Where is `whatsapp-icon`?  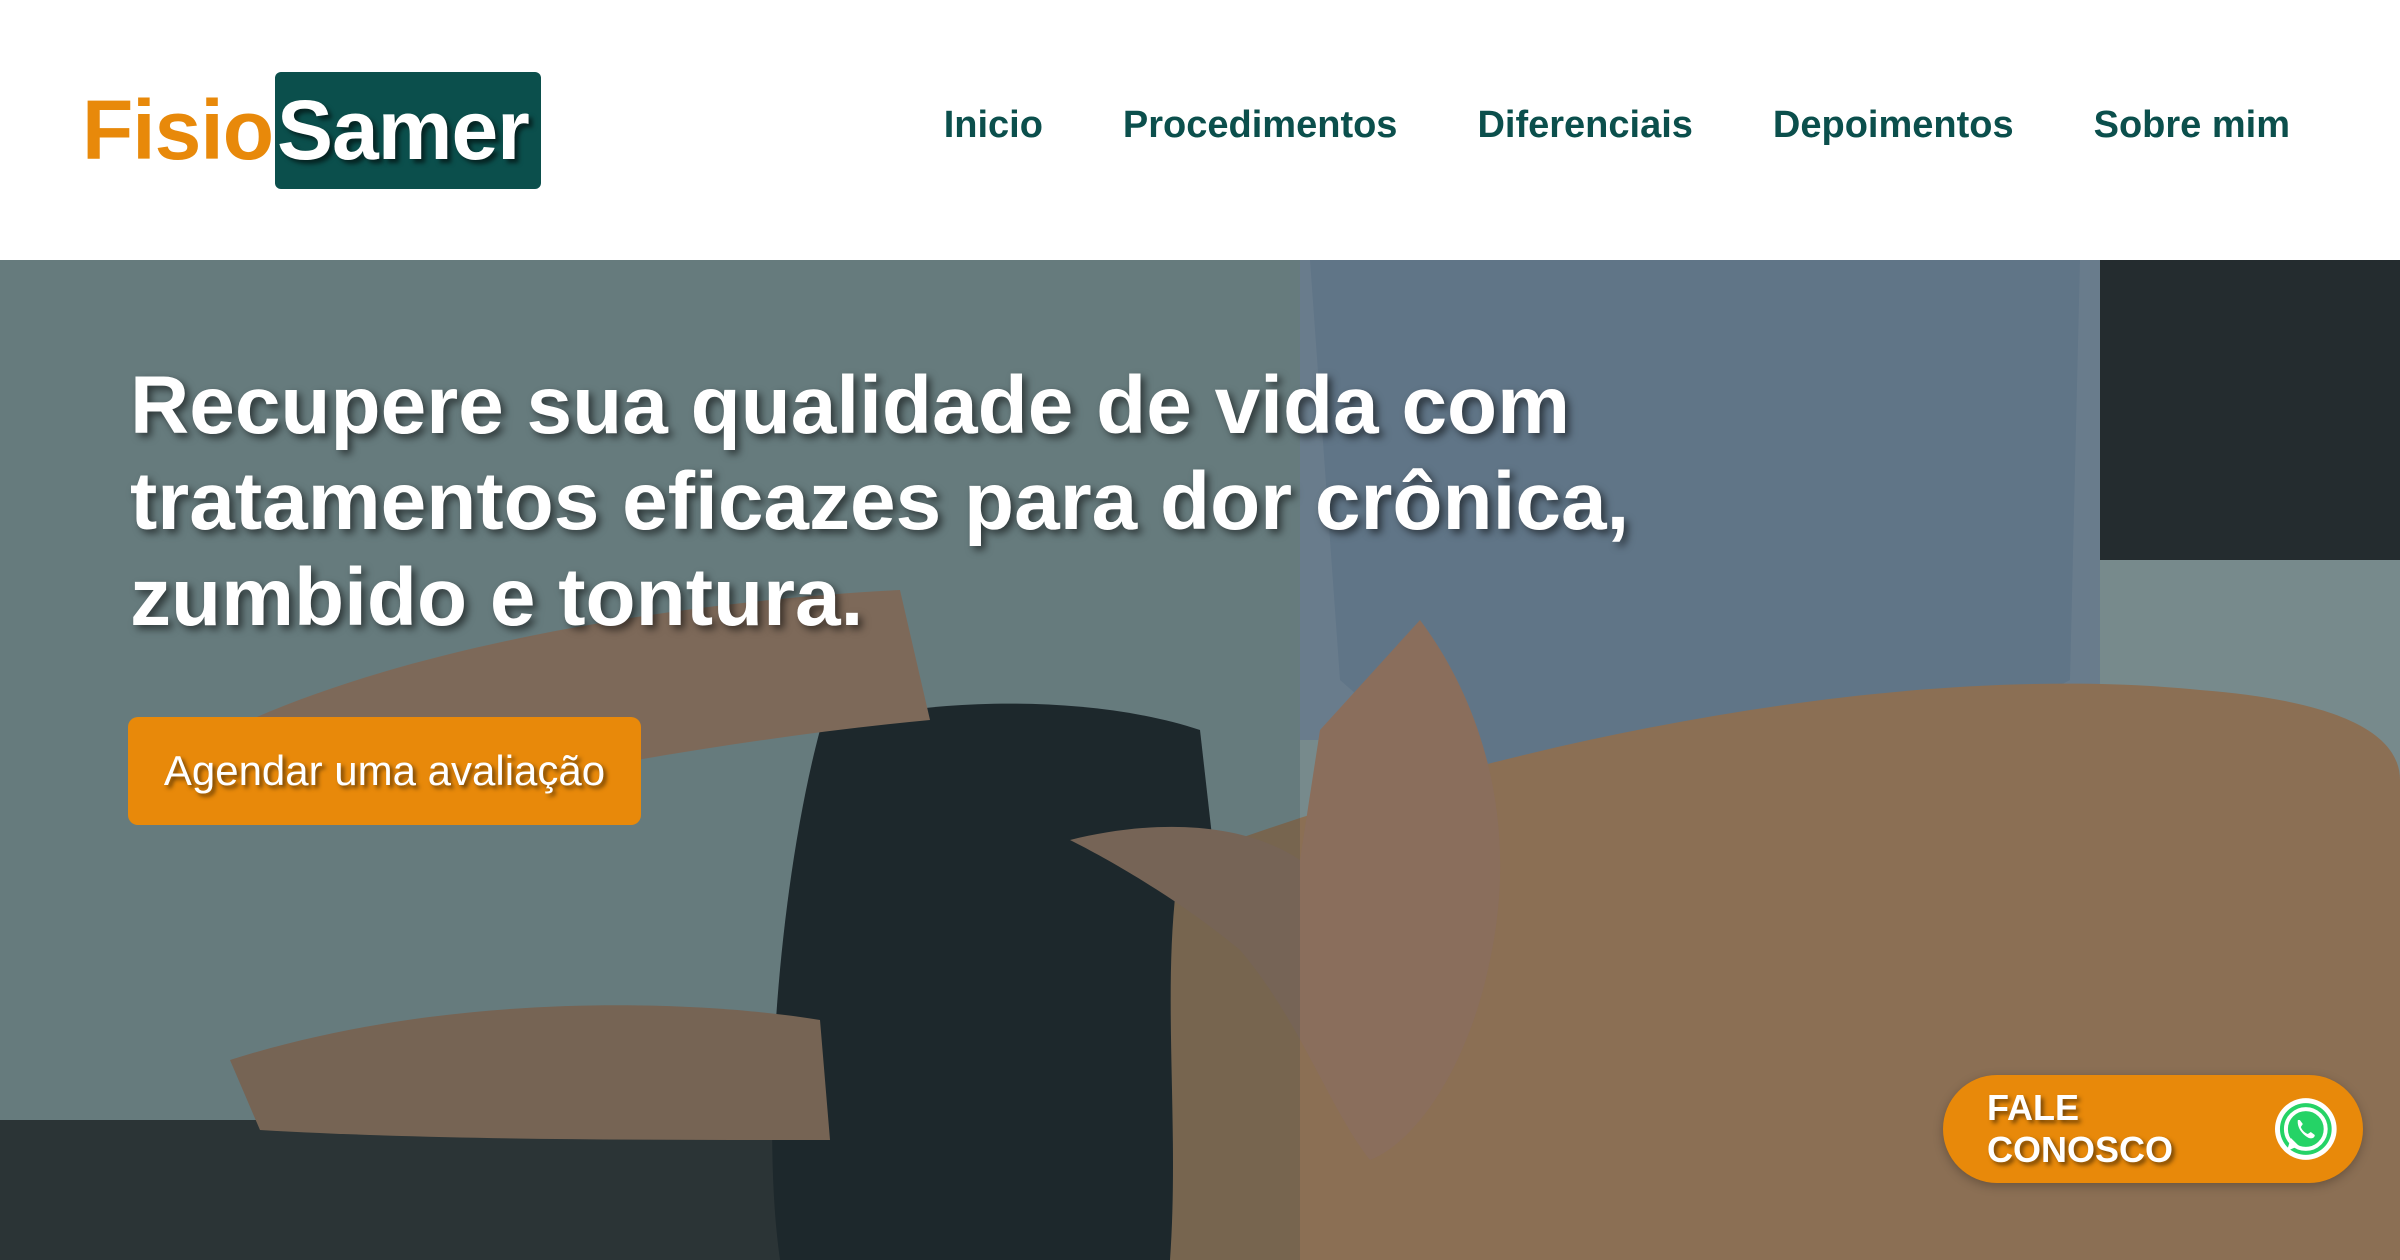
whatsapp-icon is located at coordinates (2306, 1129).